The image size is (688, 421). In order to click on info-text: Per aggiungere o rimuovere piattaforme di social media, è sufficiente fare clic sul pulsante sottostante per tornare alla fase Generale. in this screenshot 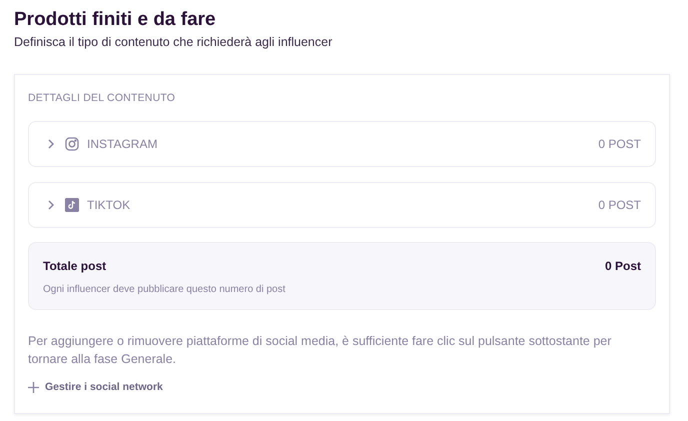, I will do `click(320, 350)`.